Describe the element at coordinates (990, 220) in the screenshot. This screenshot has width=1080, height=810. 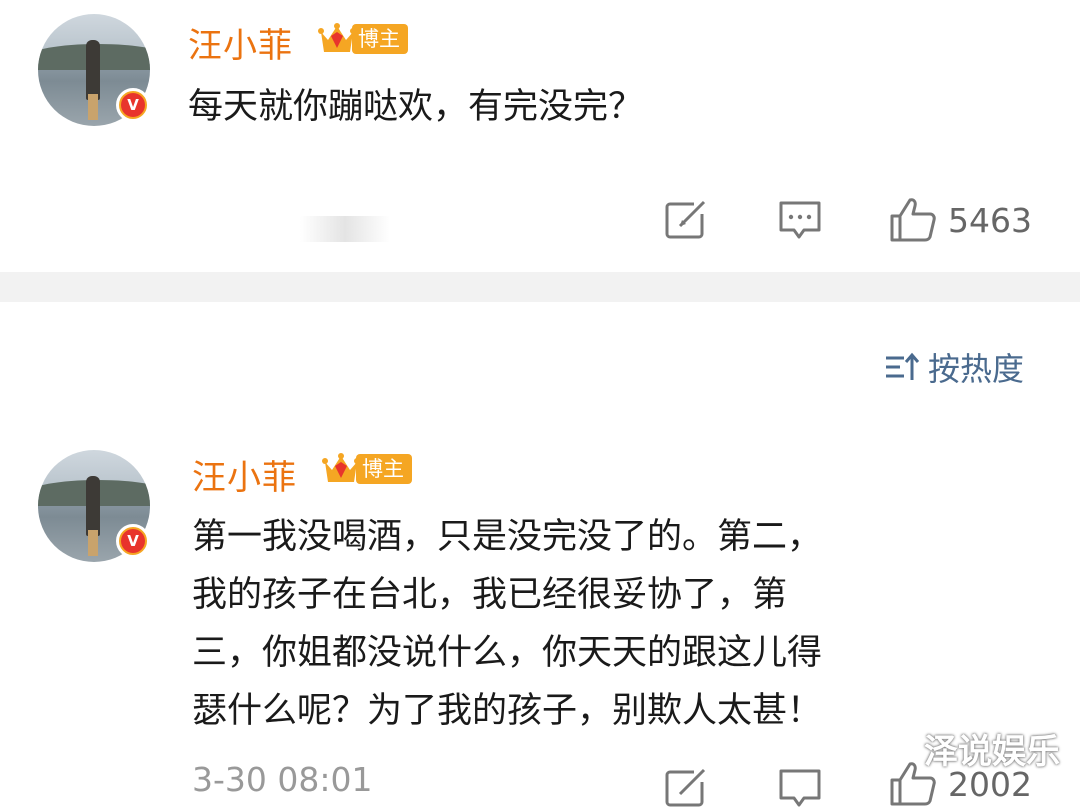
I see `like-count: 5463` at that location.